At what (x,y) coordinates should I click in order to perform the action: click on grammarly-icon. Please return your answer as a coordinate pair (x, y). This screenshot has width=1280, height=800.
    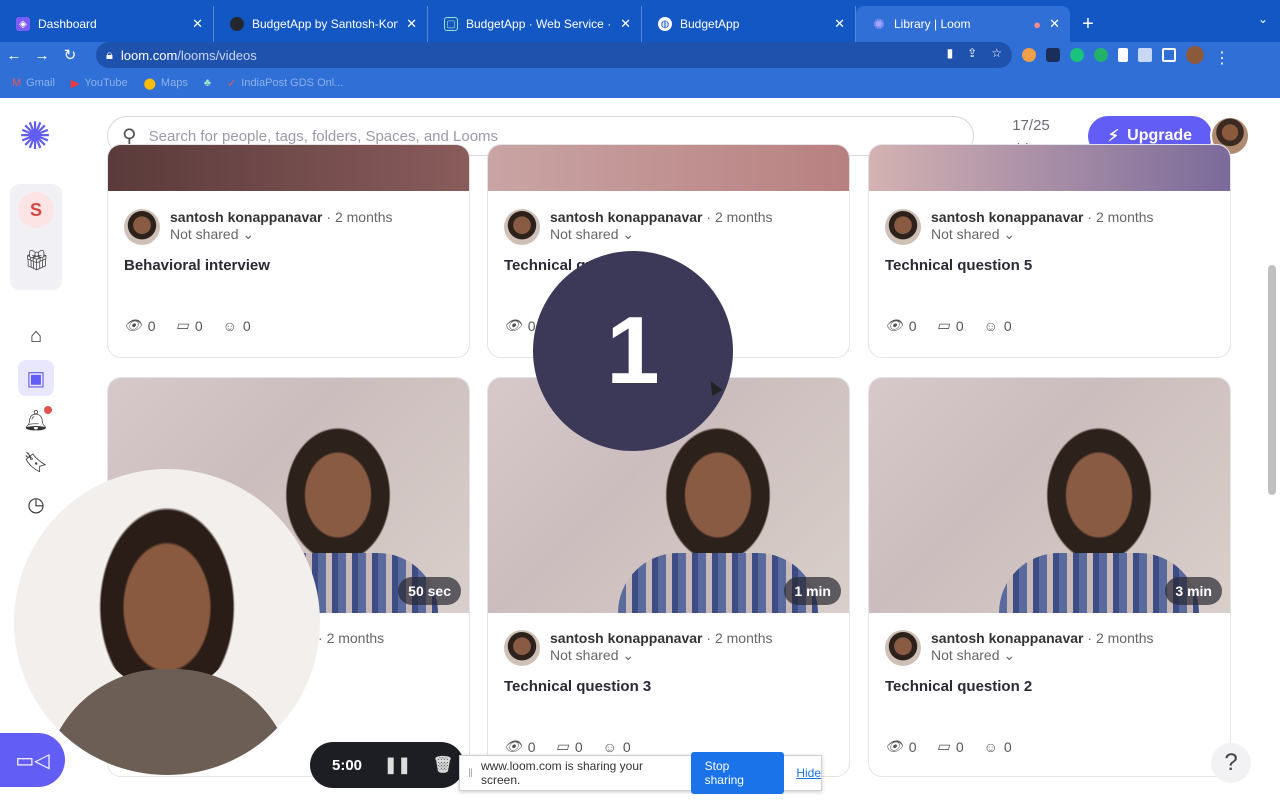
    Looking at the image, I should click on (1101, 55).